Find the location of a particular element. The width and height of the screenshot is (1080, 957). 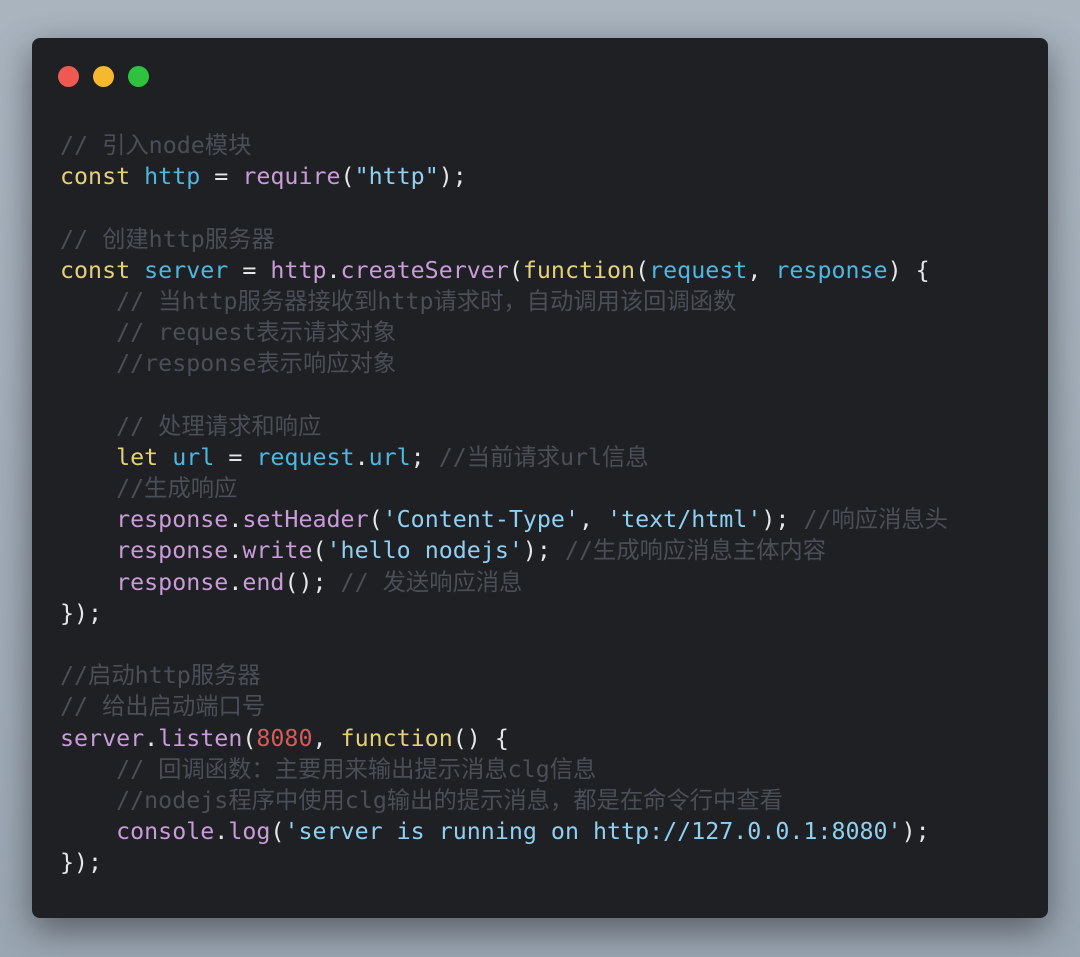

code-token-comment: //response表示响应对象 is located at coordinates (256, 364).